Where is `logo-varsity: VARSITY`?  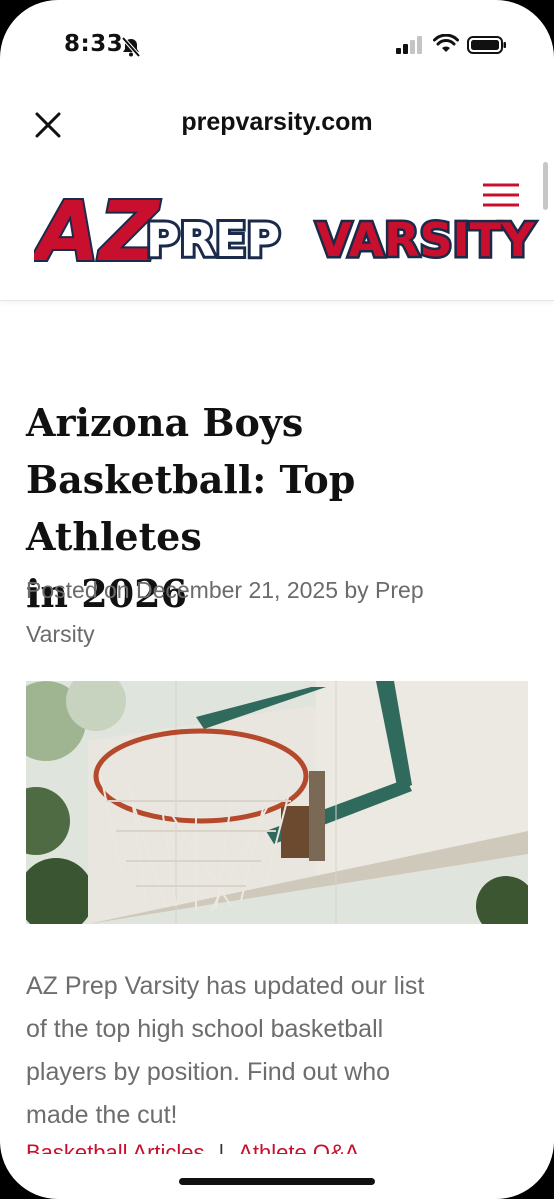 logo-varsity: VARSITY is located at coordinates (425, 240).